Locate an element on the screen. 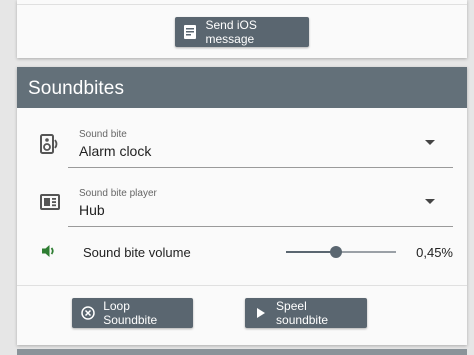 Image resolution: width=474 pixels, height=355 pixels. cancel-circle-icon is located at coordinates (87, 313).